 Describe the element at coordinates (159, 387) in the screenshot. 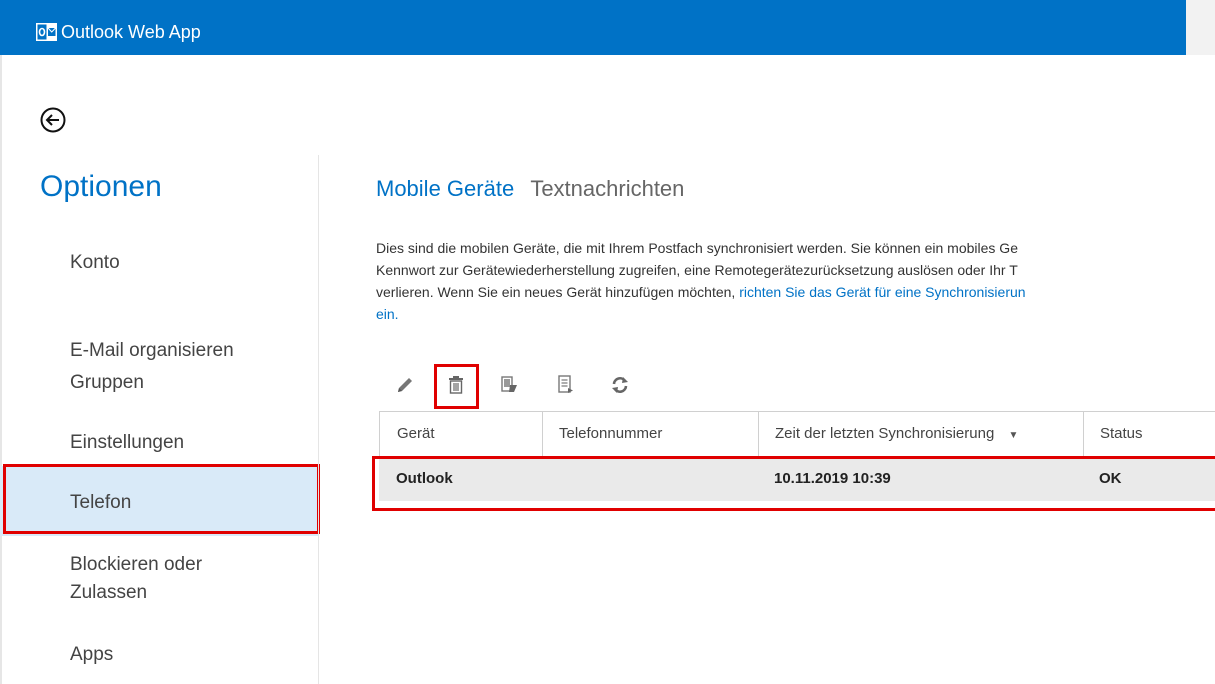

I see `nav-item-groups: Gruppen` at that location.